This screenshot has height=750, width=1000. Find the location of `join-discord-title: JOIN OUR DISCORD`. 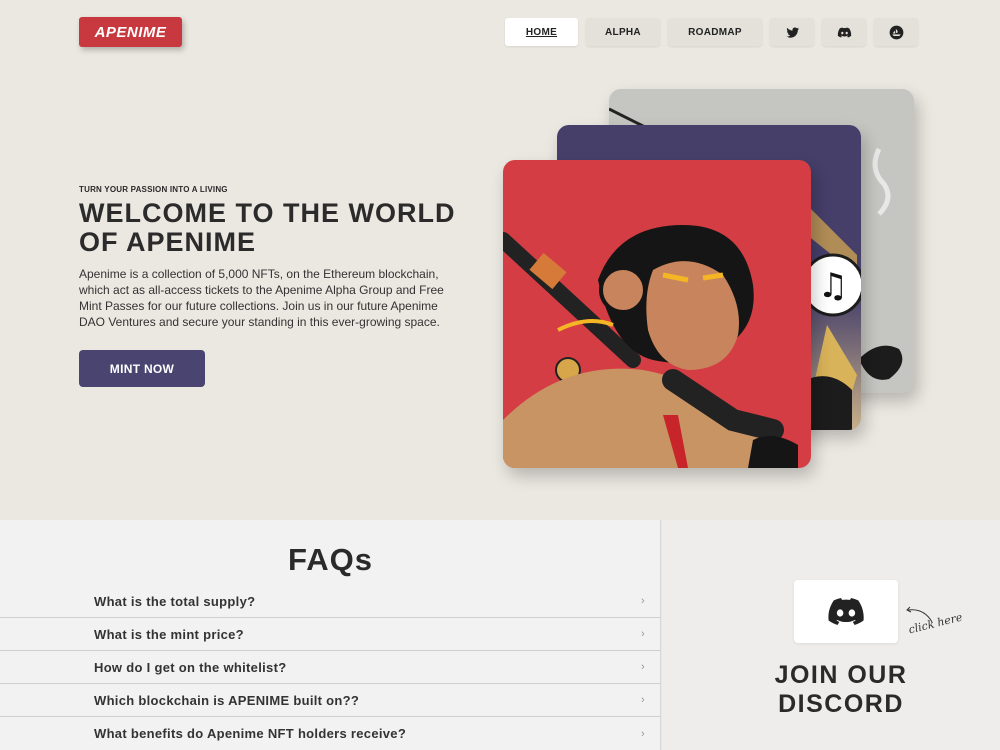

join-discord-title: JOIN OUR DISCORD is located at coordinates (841, 689).